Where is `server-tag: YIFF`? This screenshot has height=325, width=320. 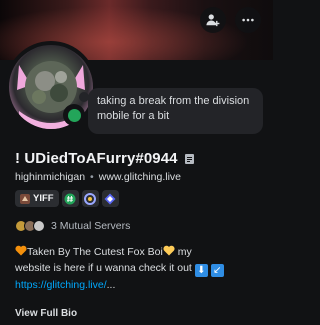 server-tag: YIFF is located at coordinates (37, 198).